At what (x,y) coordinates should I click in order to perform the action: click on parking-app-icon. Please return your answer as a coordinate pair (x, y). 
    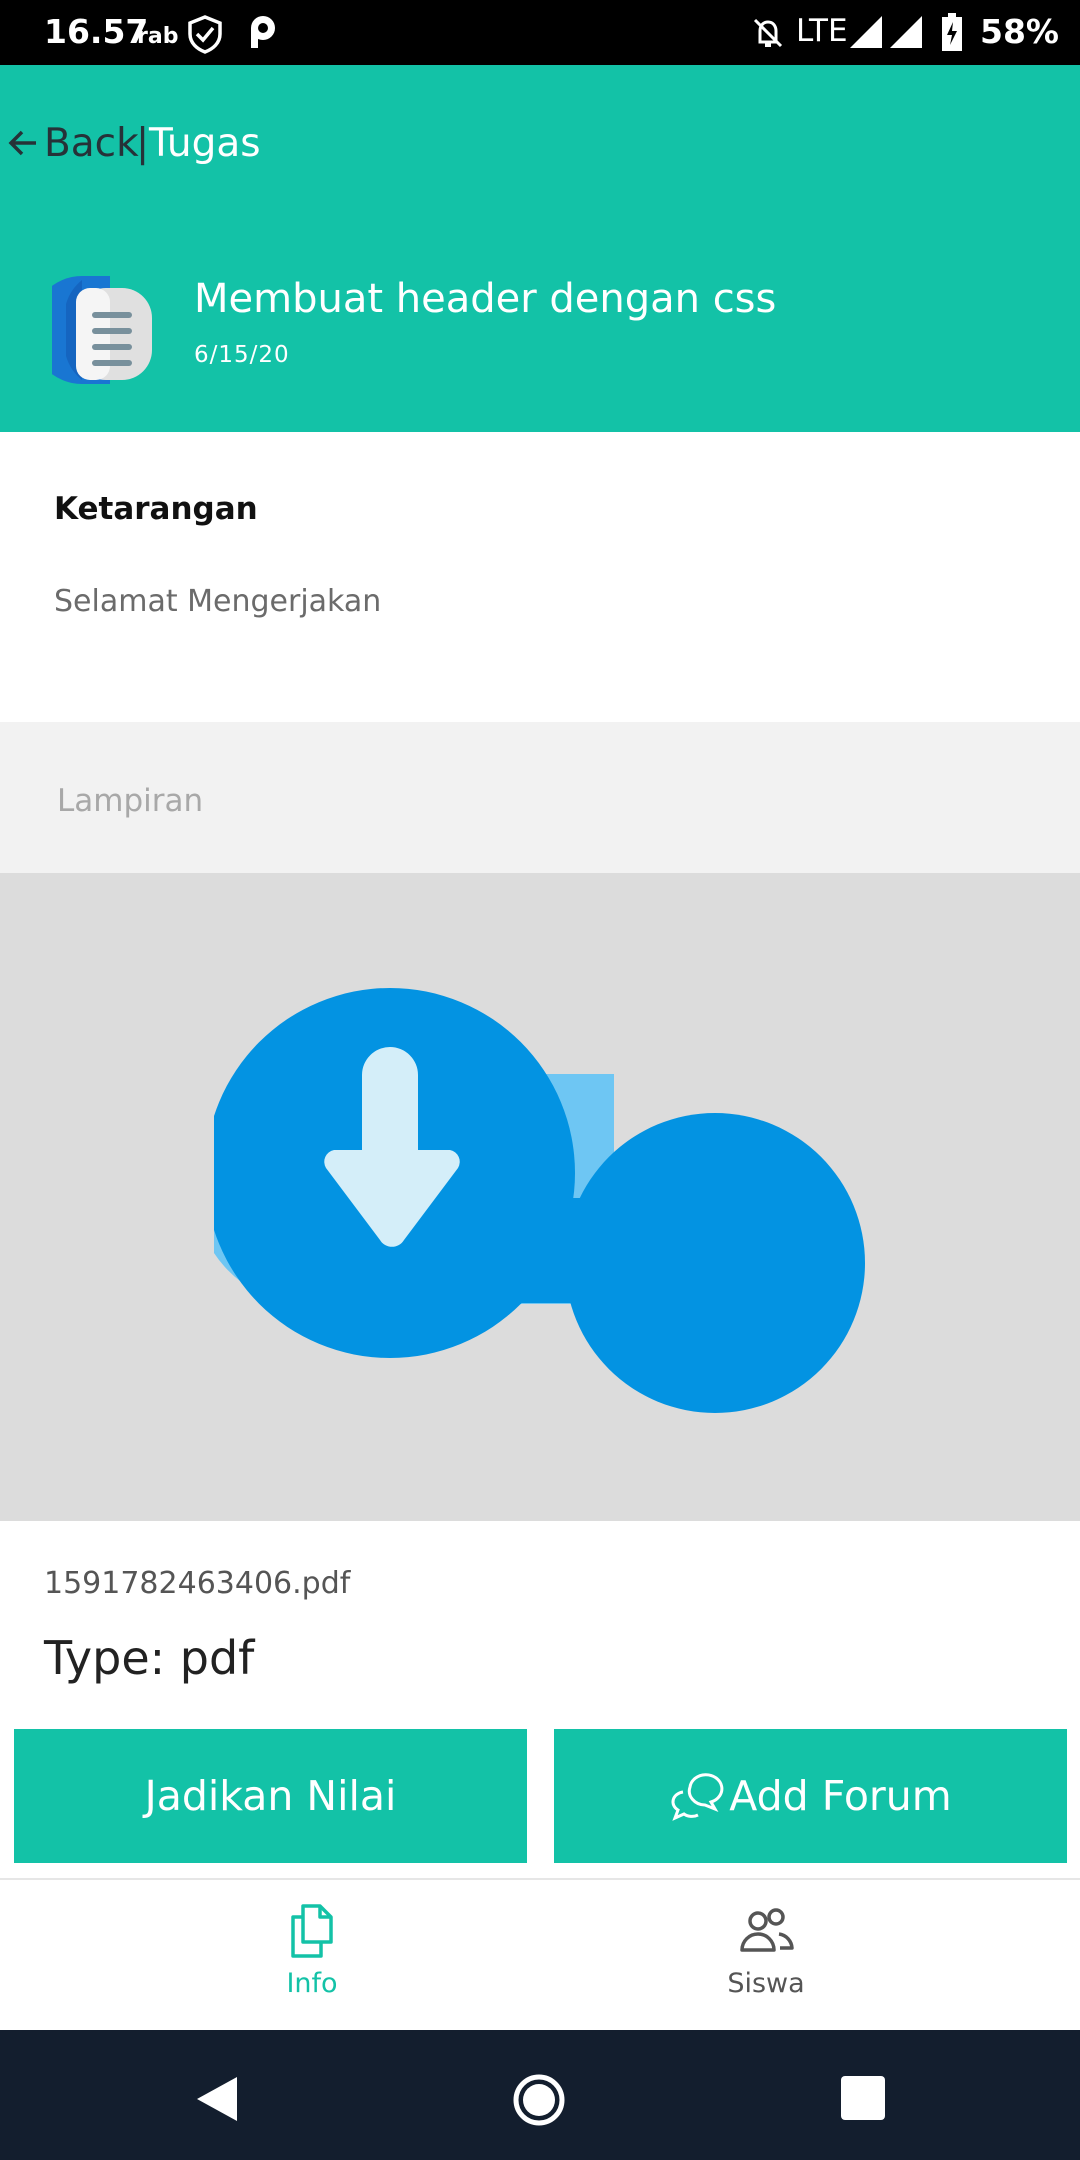
    Looking at the image, I should click on (263, 34).